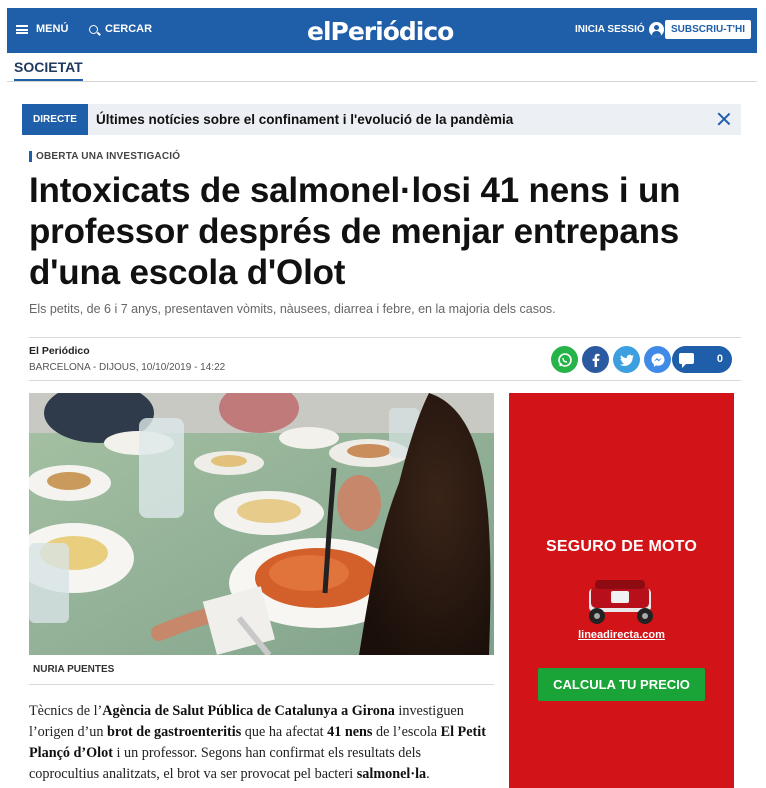  I want to click on menu-button: MENÚ, so click(42, 29).